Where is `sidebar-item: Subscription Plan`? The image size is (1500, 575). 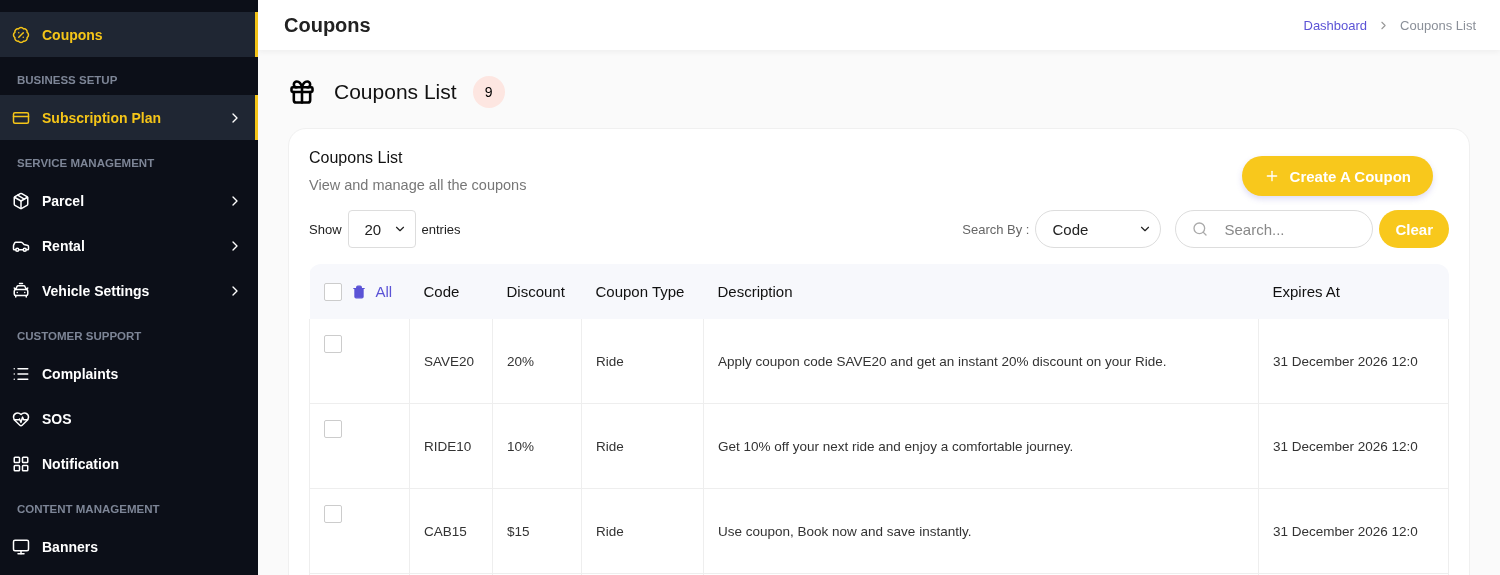 sidebar-item: Subscription Plan is located at coordinates (129, 117).